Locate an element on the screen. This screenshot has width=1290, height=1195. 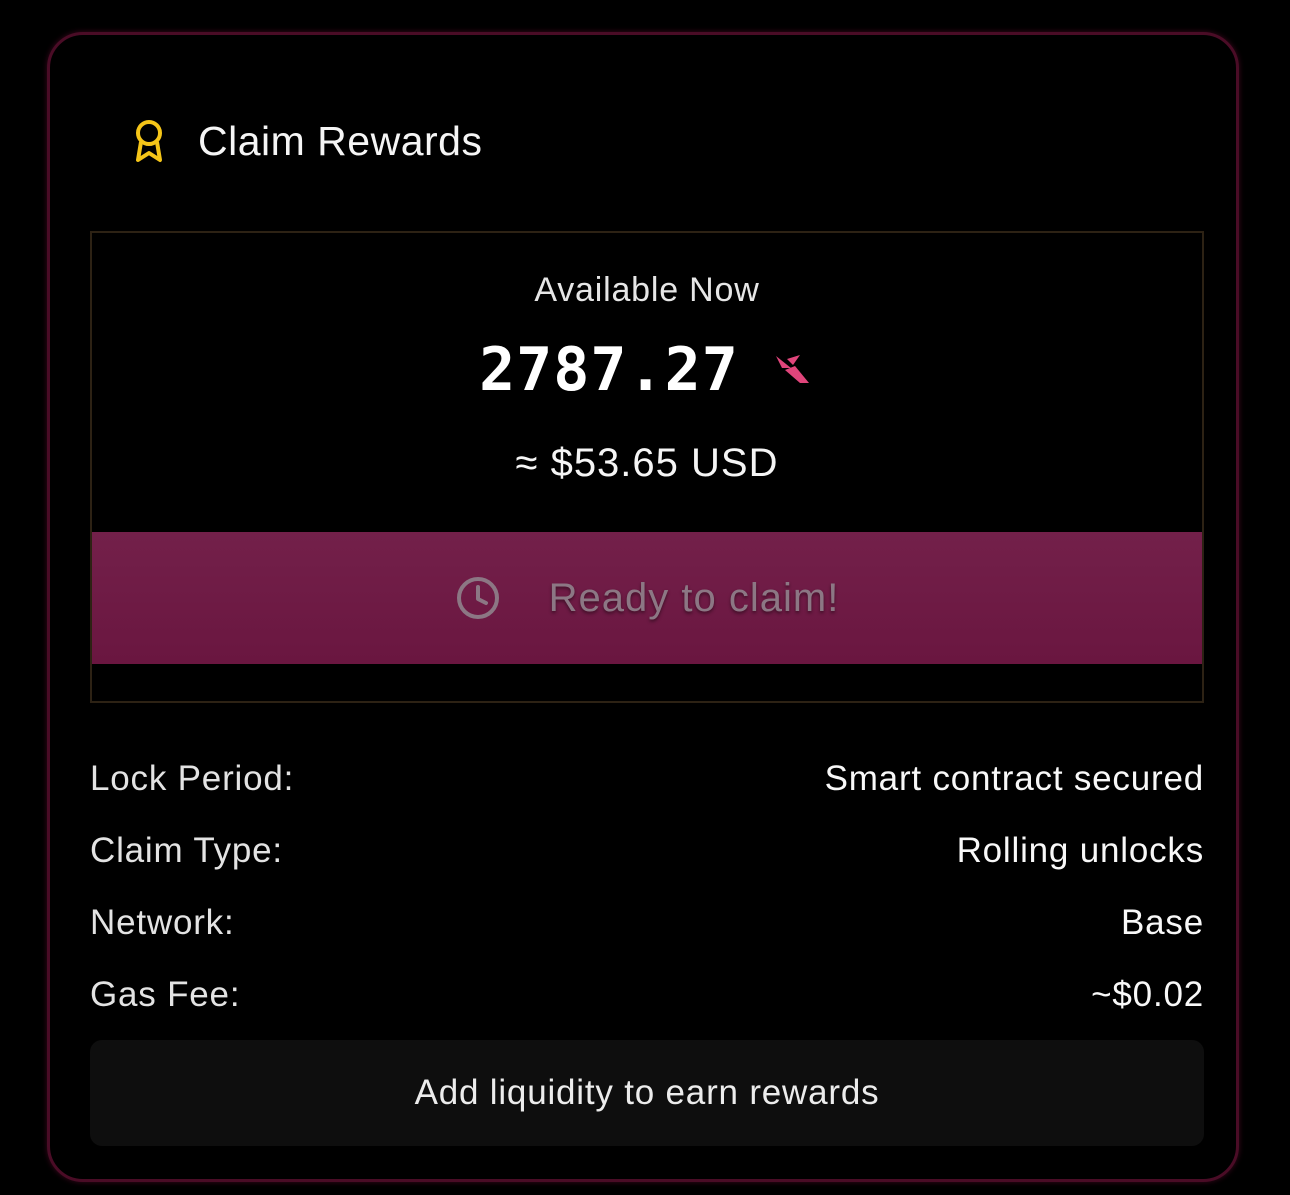
detail-value: Smart contract secured is located at coordinates (1014, 778).